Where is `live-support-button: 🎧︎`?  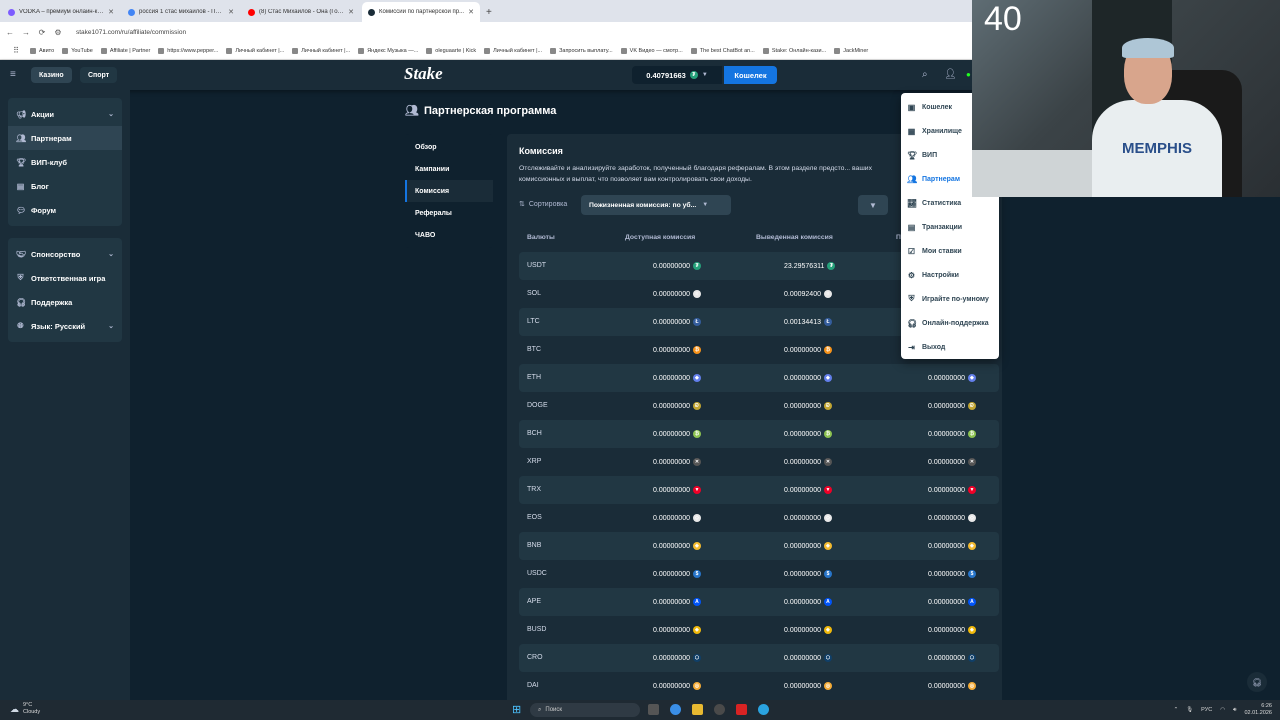 live-support-button: 🎧︎ is located at coordinates (1257, 682).